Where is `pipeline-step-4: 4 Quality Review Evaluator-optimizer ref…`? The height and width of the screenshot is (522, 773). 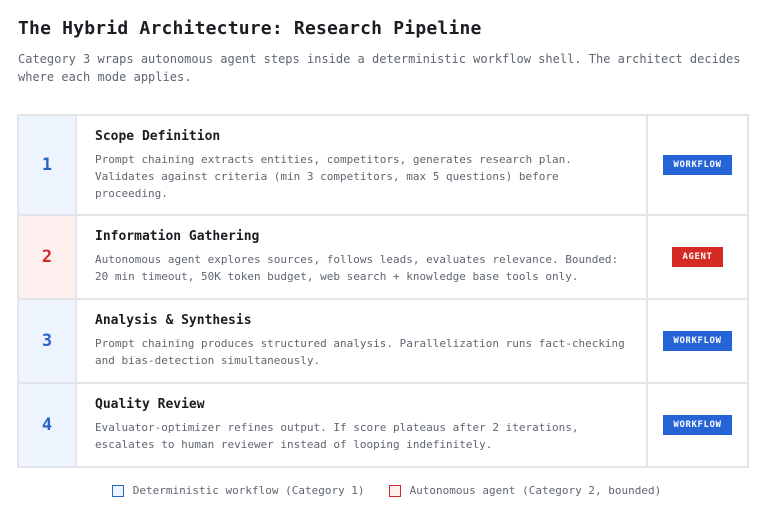
pipeline-step-4: 4 Quality Review Evaluator-optimizer ref… is located at coordinates (383, 425).